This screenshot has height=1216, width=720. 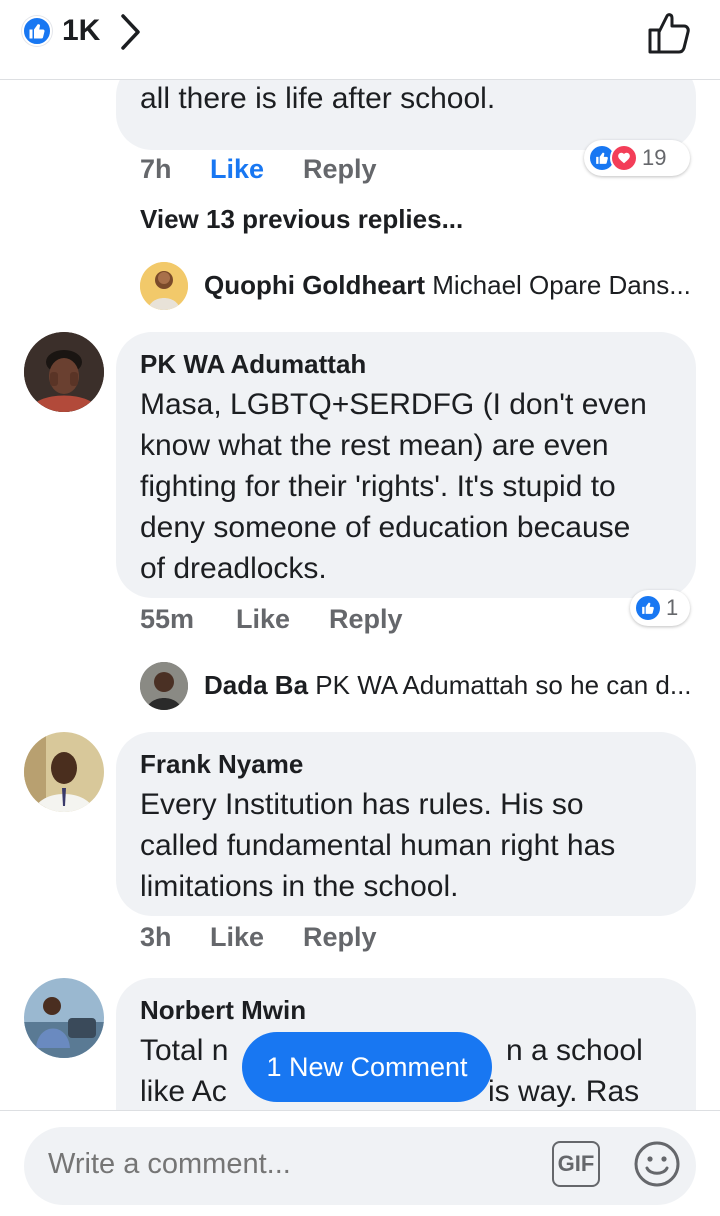 What do you see at coordinates (167, 619) in the screenshot?
I see `comment-time: 55m` at bounding box center [167, 619].